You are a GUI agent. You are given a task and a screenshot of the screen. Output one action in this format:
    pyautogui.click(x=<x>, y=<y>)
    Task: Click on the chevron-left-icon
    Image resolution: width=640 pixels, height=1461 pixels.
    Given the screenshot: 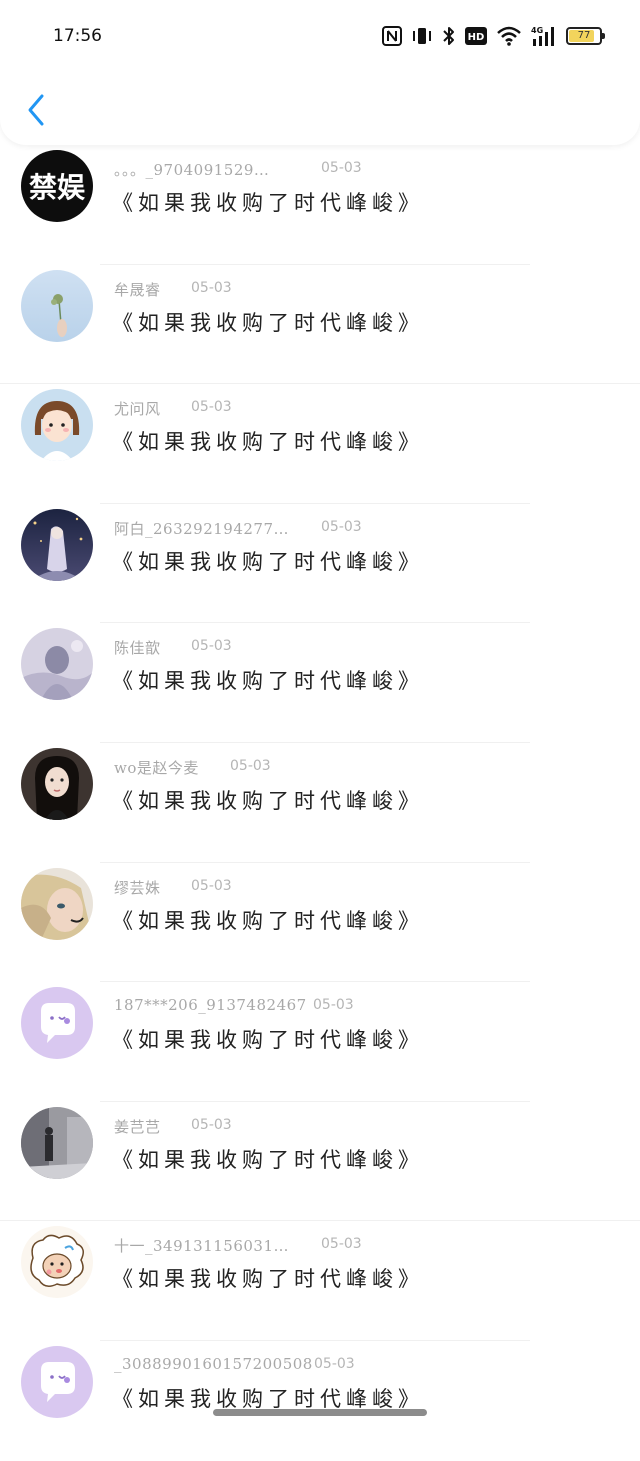 What is the action you would take?
    pyautogui.click(x=36, y=110)
    